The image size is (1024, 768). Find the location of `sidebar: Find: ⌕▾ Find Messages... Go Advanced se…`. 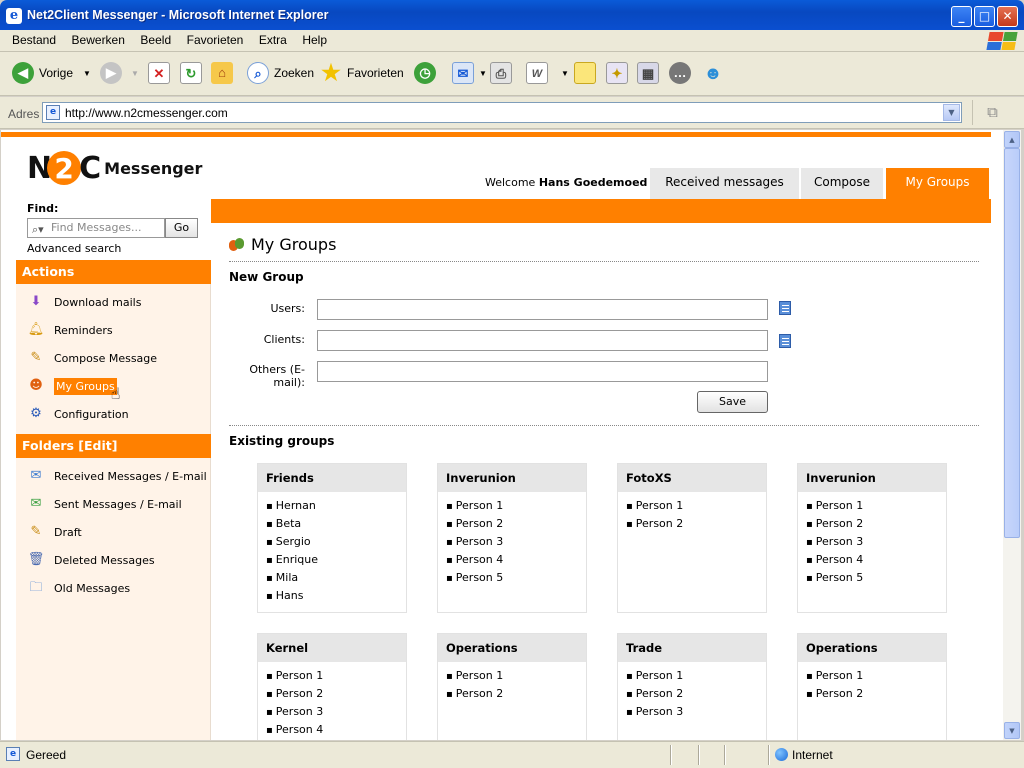

sidebar: Find: ⌕▾ Find Messages... Go Advanced se… is located at coordinates (113, 468).